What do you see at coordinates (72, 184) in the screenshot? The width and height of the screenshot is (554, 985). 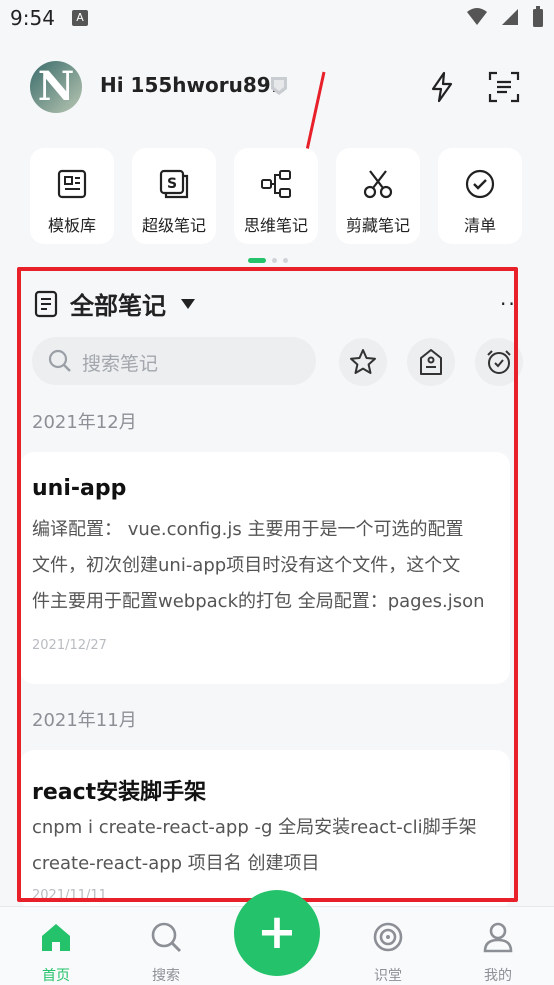 I see `template-library-icon` at bounding box center [72, 184].